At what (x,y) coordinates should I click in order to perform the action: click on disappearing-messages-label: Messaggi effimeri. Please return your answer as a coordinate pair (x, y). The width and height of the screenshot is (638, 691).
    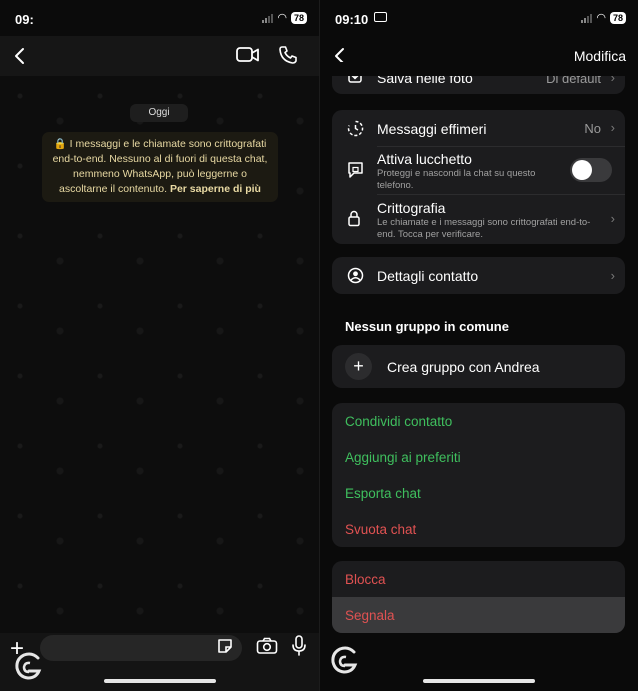
    Looking at the image, I should click on (432, 129).